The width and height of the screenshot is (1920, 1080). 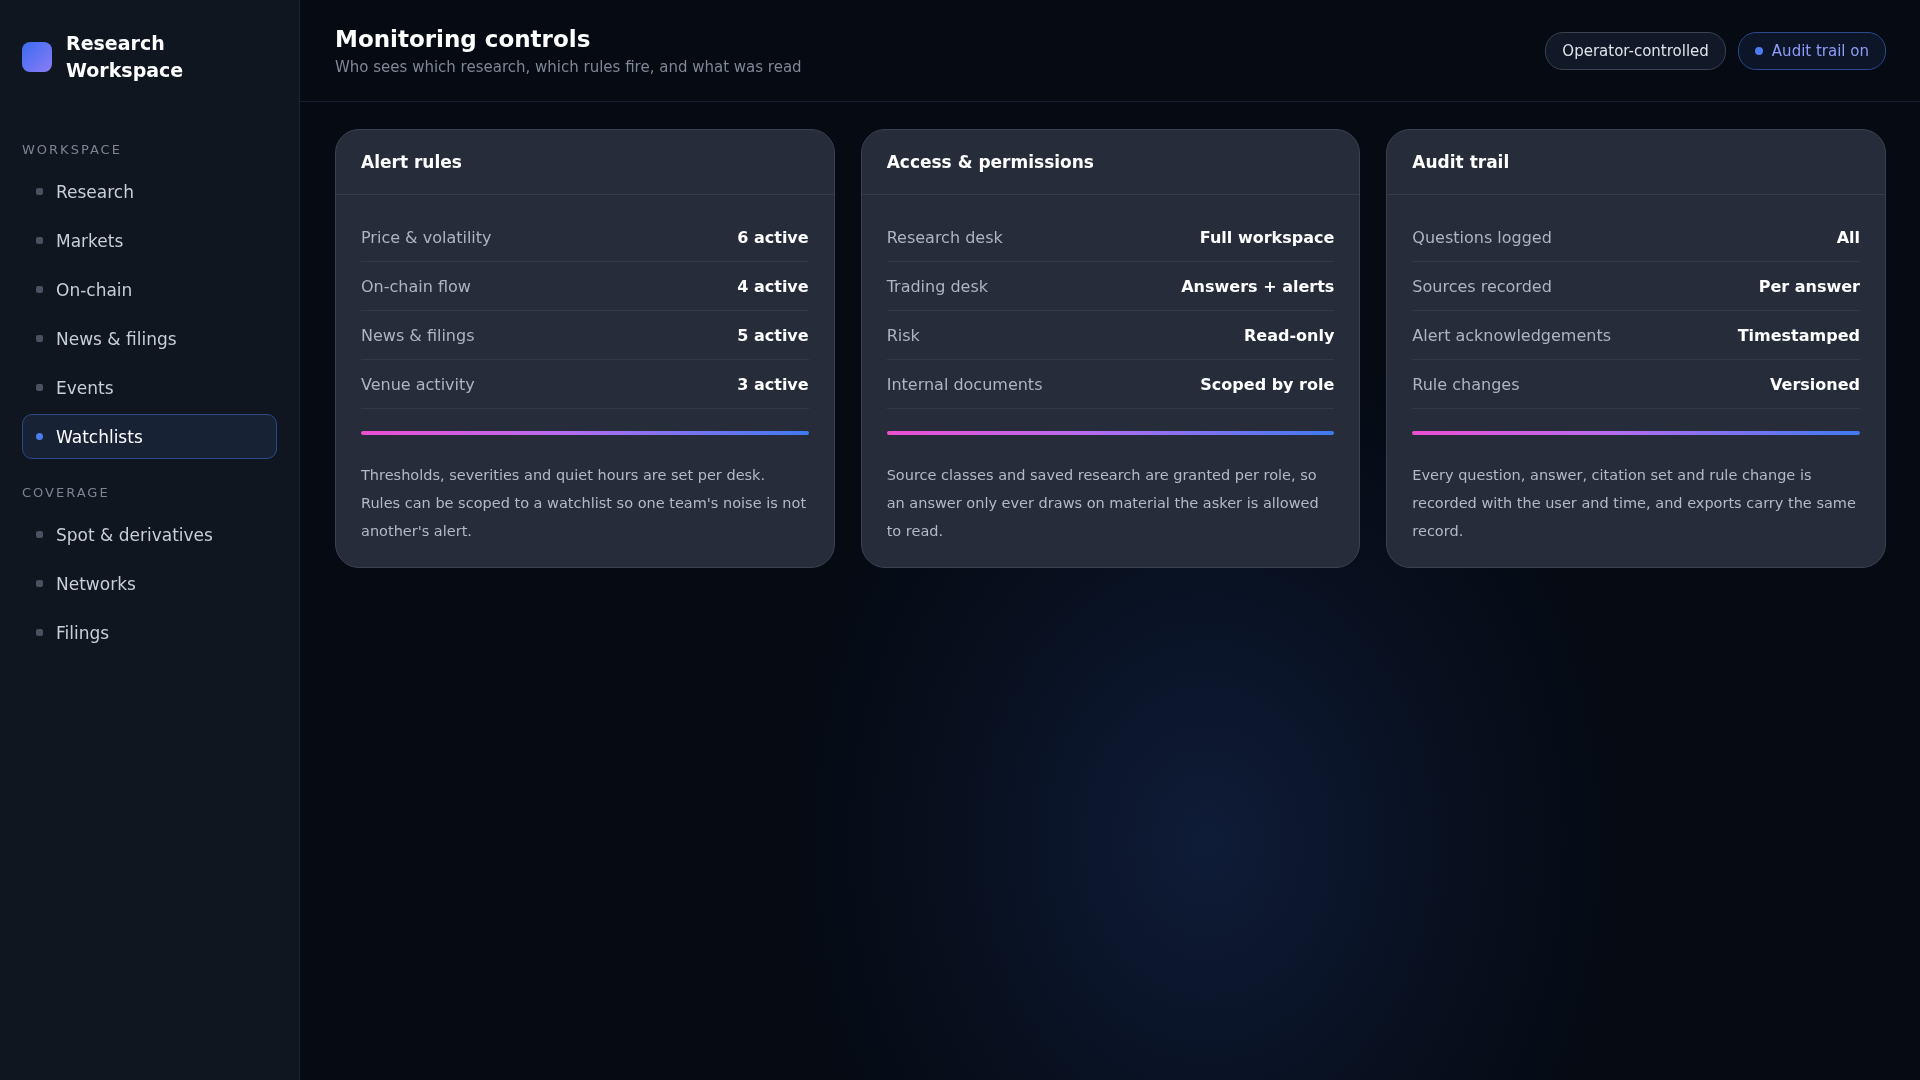 What do you see at coordinates (149, 240) in the screenshot?
I see `sidebar-item: Markets` at bounding box center [149, 240].